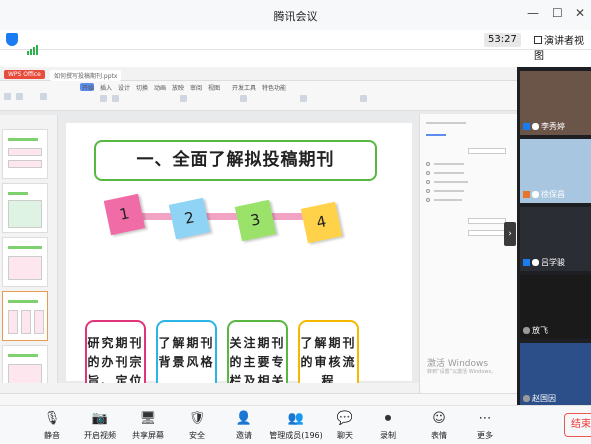  What do you see at coordinates (510, 234) in the screenshot?
I see `collapse-video-panel-button: ›` at bounding box center [510, 234].